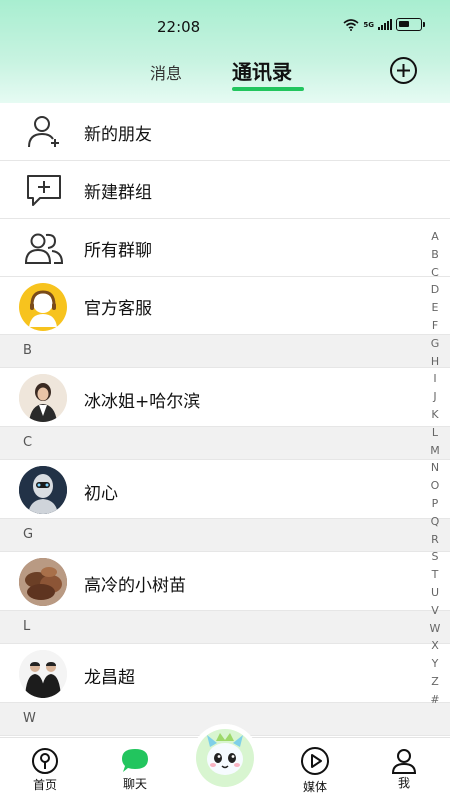 The height and width of the screenshot is (800, 450). Describe the element at coordinates (28, 534) in the screenshot. I see `section-letter: G` at that location.